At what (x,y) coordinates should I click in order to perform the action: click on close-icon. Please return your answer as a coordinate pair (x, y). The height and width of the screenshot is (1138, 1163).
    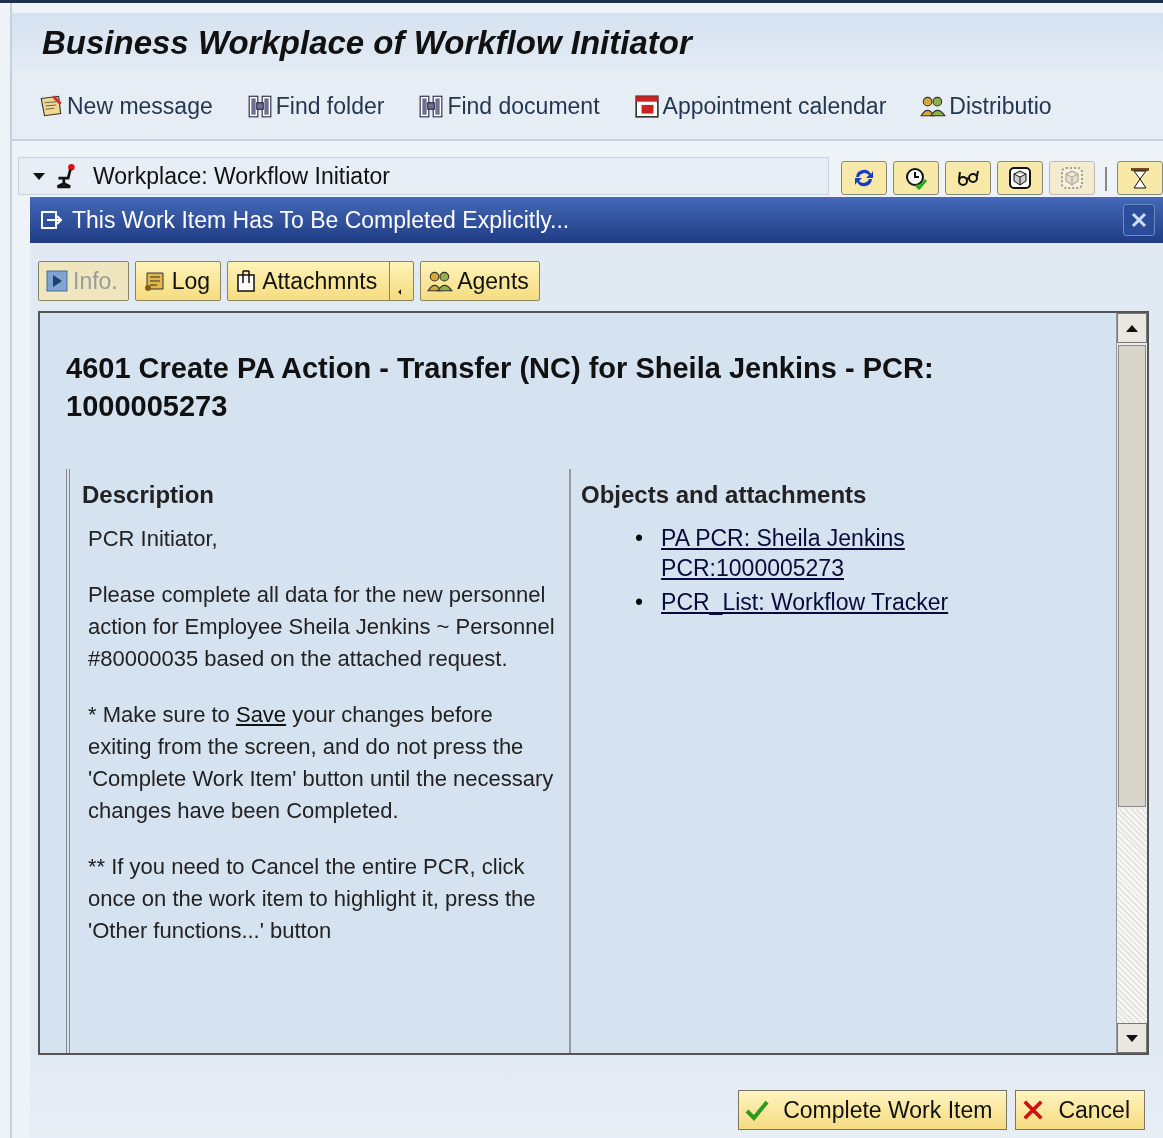
    Looking at the image, I should click on (1139, 220).